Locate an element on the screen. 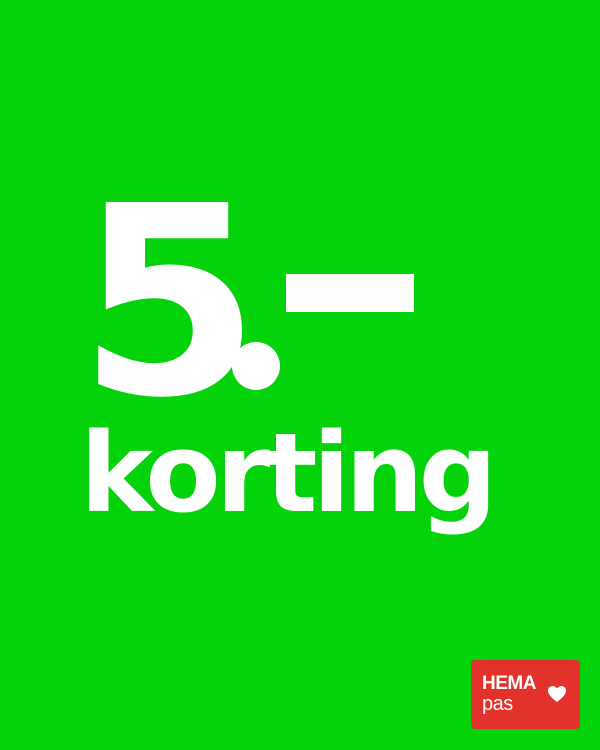  discount-label: korting is located at coordinates (288, 473).